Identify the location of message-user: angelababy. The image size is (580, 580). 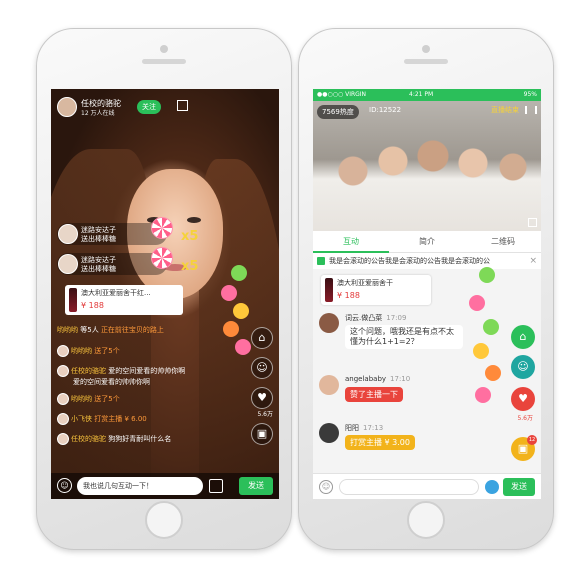
(365, 379).